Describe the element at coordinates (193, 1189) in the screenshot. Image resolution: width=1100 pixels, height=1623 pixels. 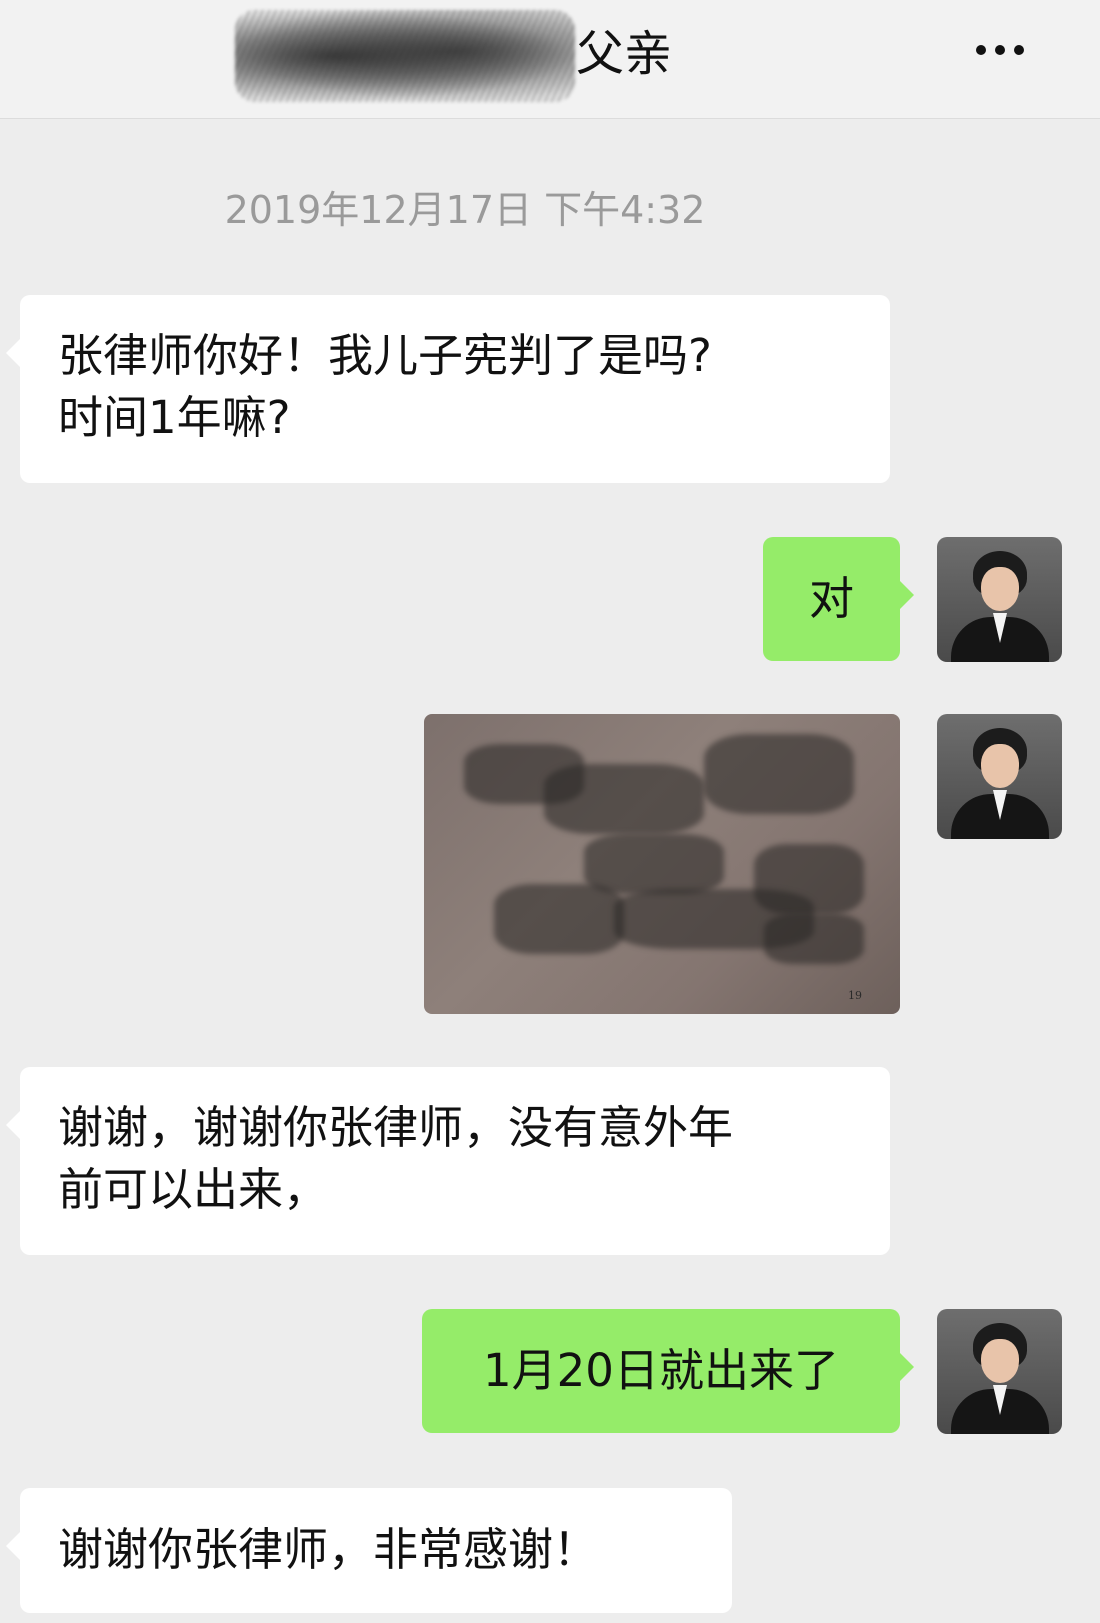
I see `message-line: 前可以出来，` at that location.